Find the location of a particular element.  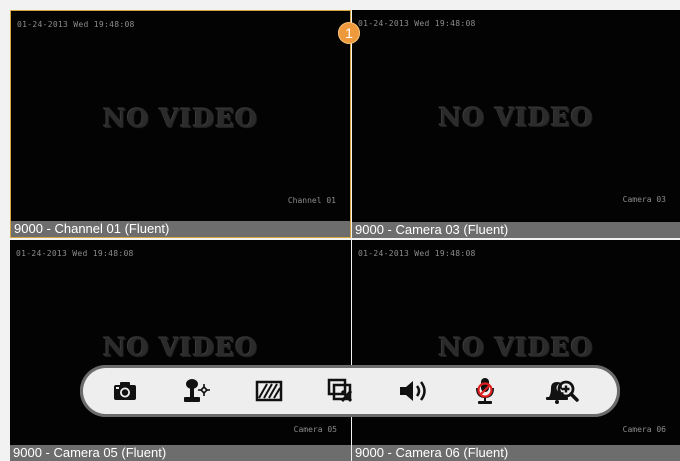

camera-overlay-label: Camera 06 is located at coordinates (644, 429).